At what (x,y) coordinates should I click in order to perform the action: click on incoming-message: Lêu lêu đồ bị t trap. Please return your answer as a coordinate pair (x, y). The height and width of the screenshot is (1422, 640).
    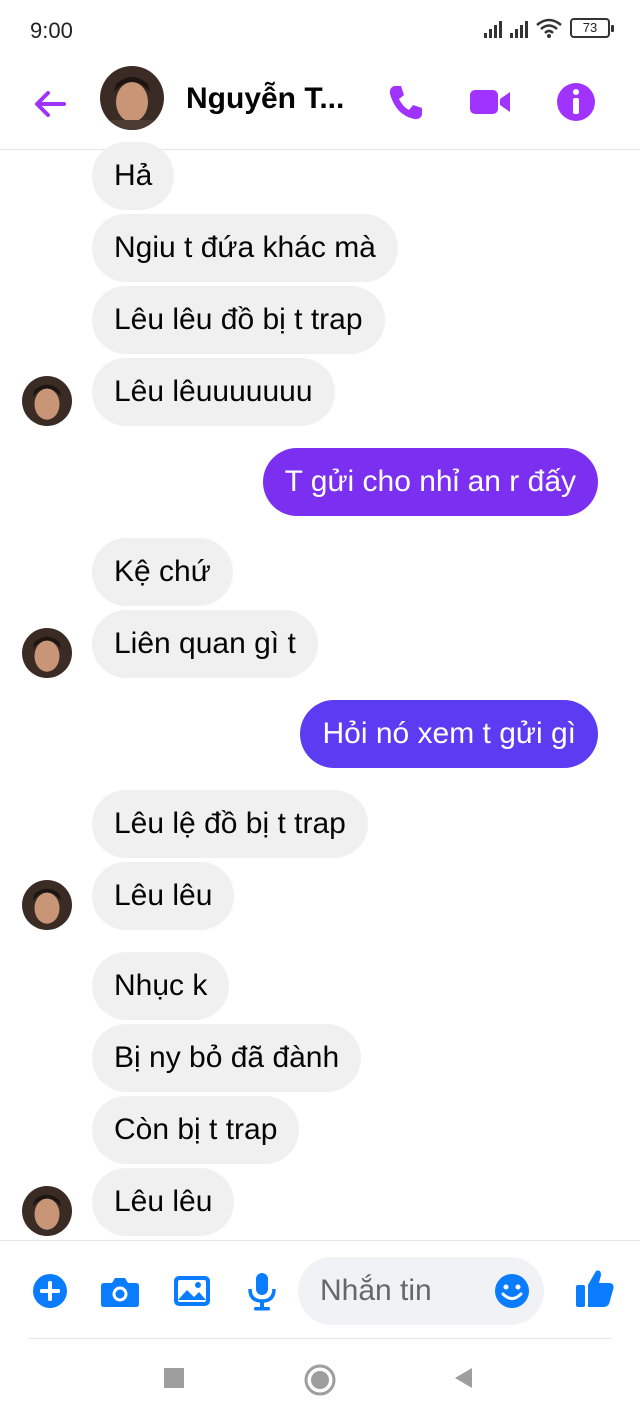
    Looking at the image, I should click on (238, 320).